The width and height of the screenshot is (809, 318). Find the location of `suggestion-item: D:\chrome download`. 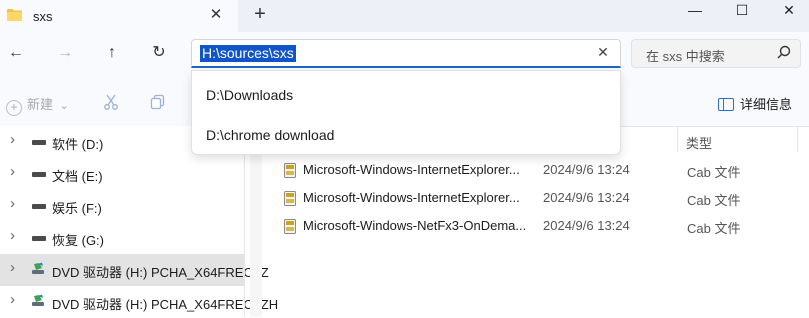

suggestion-item: D:\chrome download is located at coordinates (270, 135).